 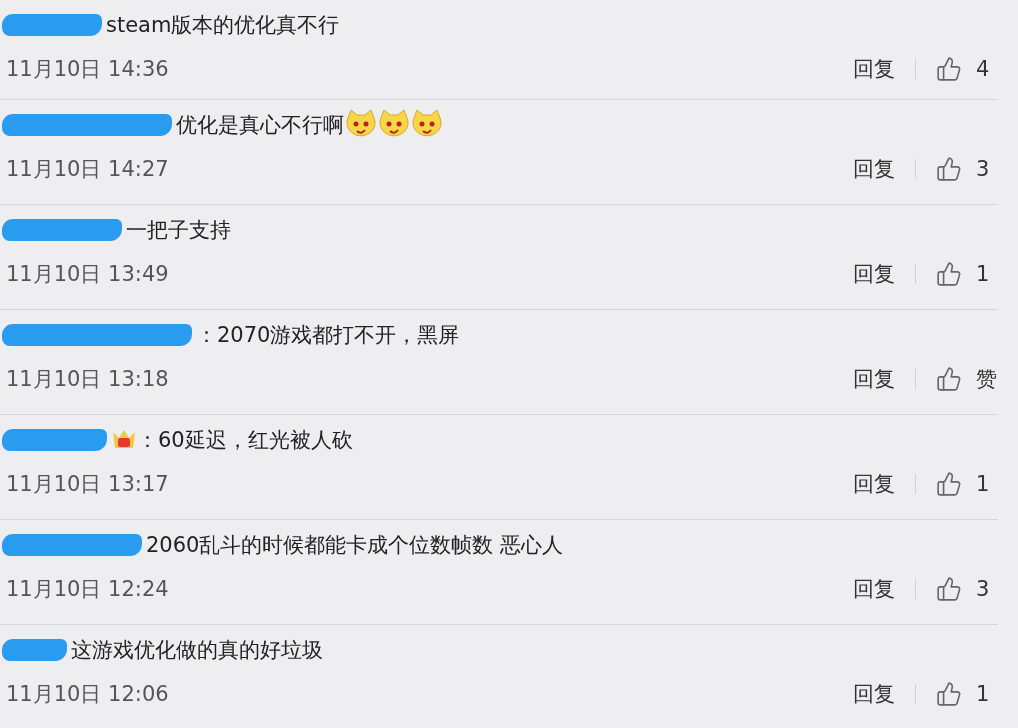 I want to click on comment-time: 11月10日 12:06, so click(x=88, y=694).